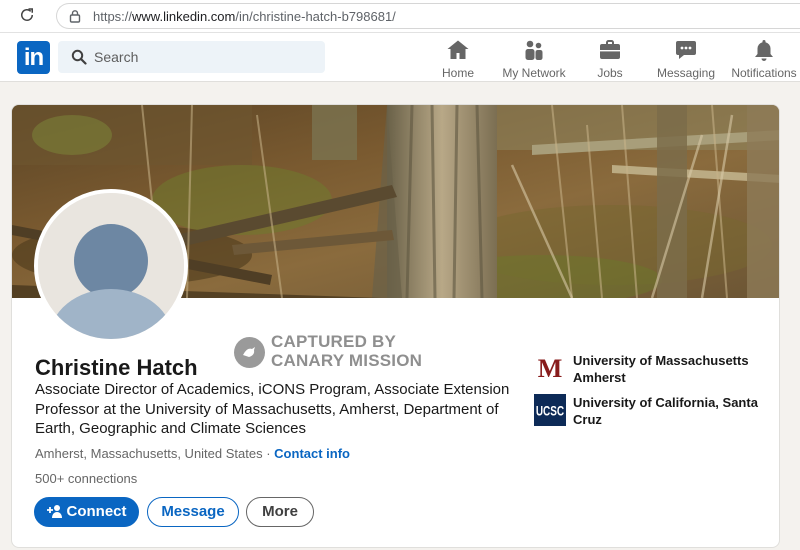 The width and height of the screenshot is (800, 550). I want to click on linkedin-logo: in, so click(33, 57).